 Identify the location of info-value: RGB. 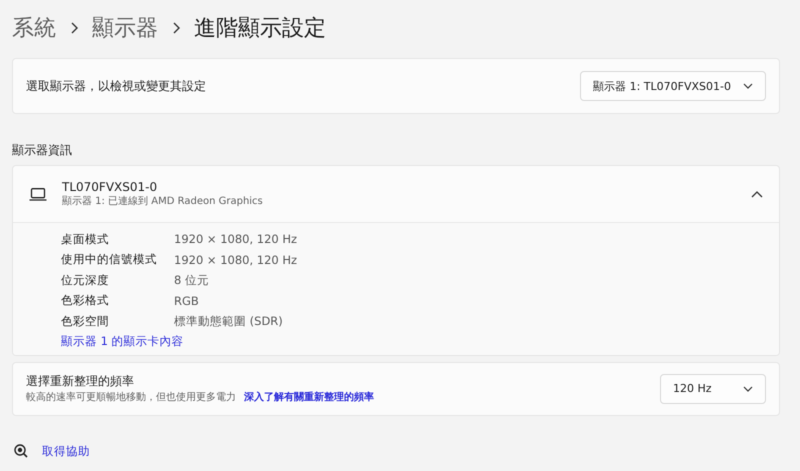
(186, 301).